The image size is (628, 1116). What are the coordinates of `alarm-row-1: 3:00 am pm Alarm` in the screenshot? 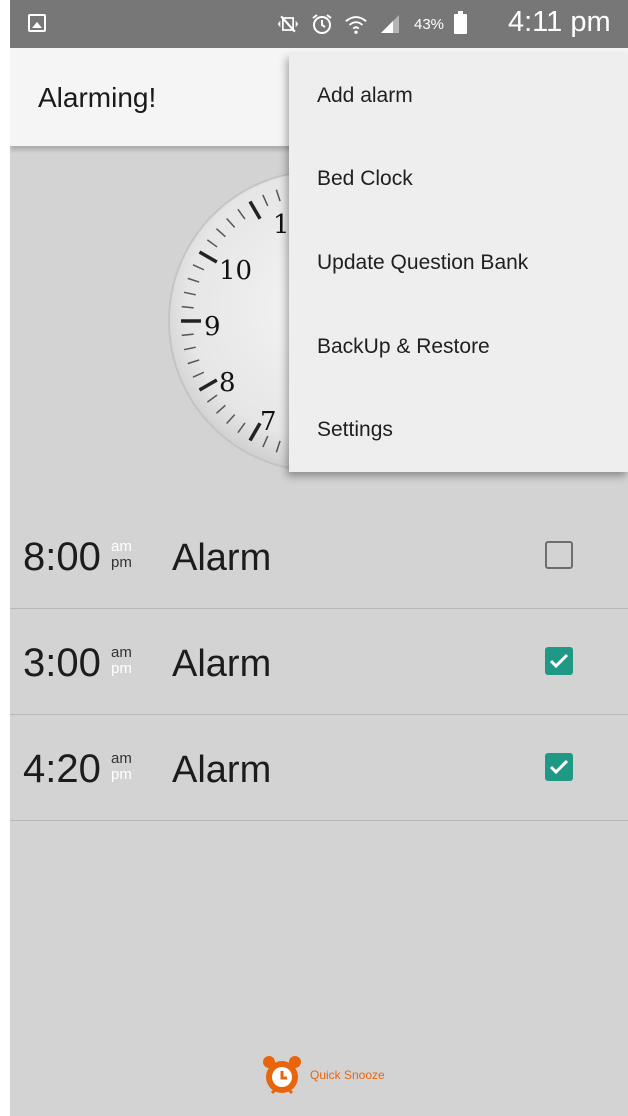 It's located at (319, 662).